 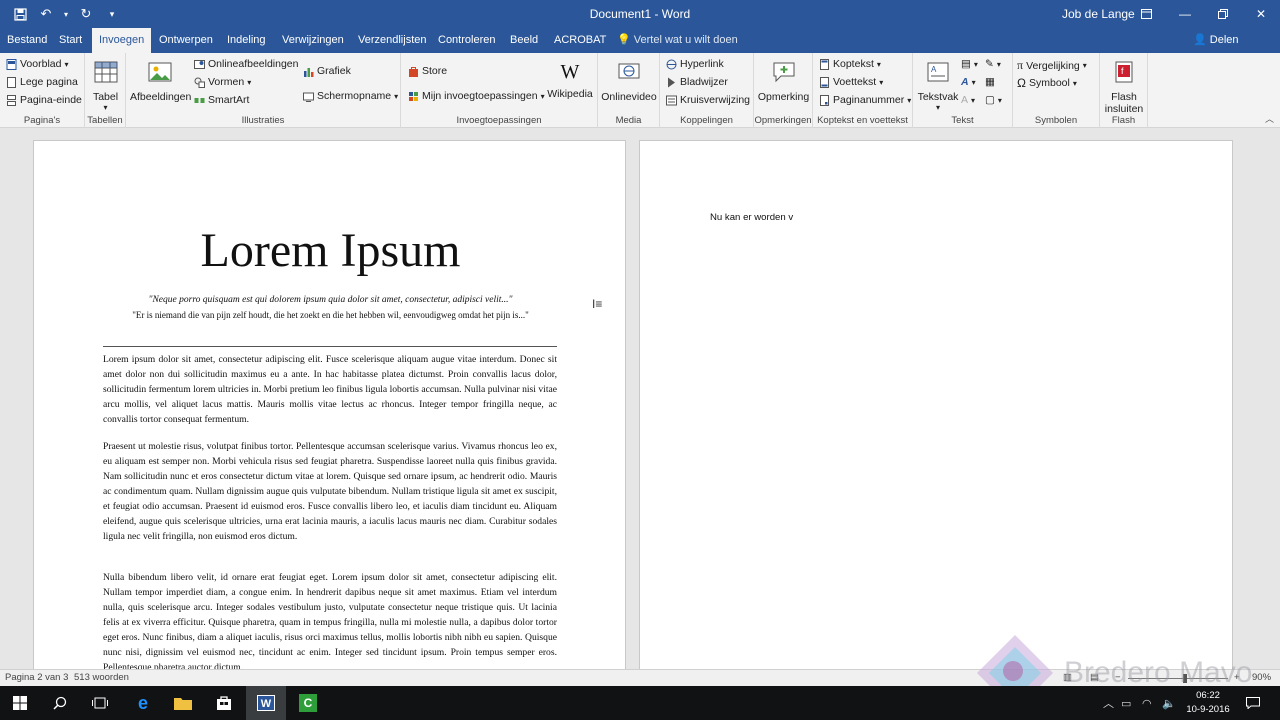 I want to click on bladwijzer-button: Bladwijzer, so click(x=697, y=82).